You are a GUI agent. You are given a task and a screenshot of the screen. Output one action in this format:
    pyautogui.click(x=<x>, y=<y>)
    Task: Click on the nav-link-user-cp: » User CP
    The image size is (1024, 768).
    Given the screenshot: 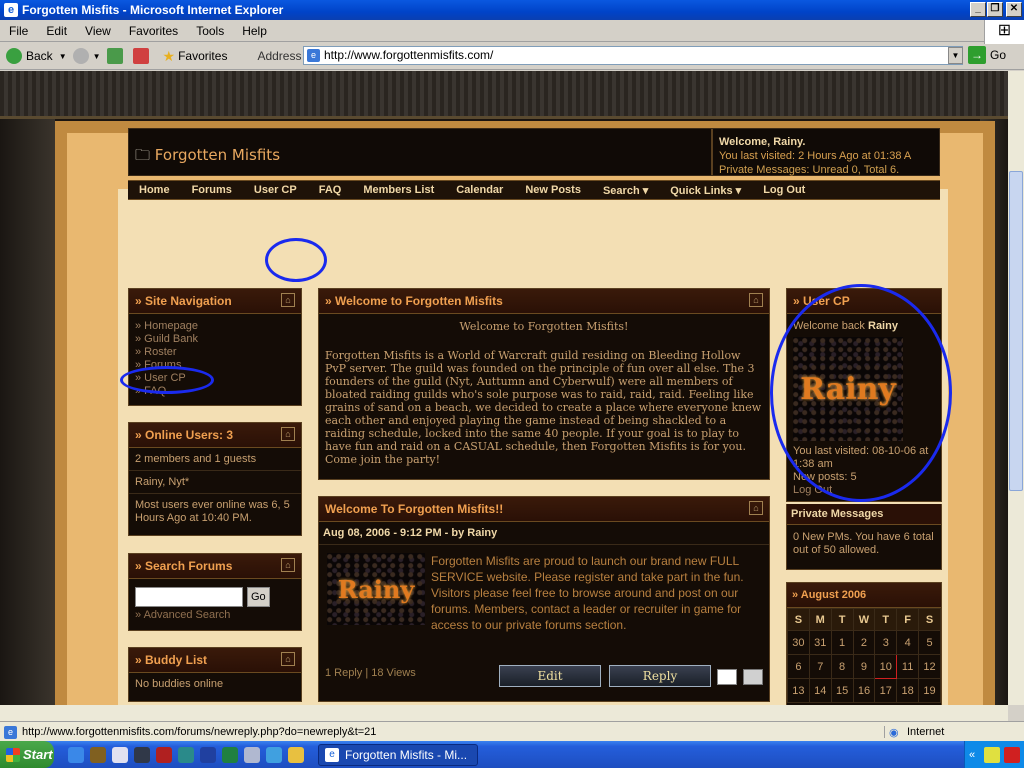 What is the action you would take?
    pyautogui.click(x=215, y=378)
    